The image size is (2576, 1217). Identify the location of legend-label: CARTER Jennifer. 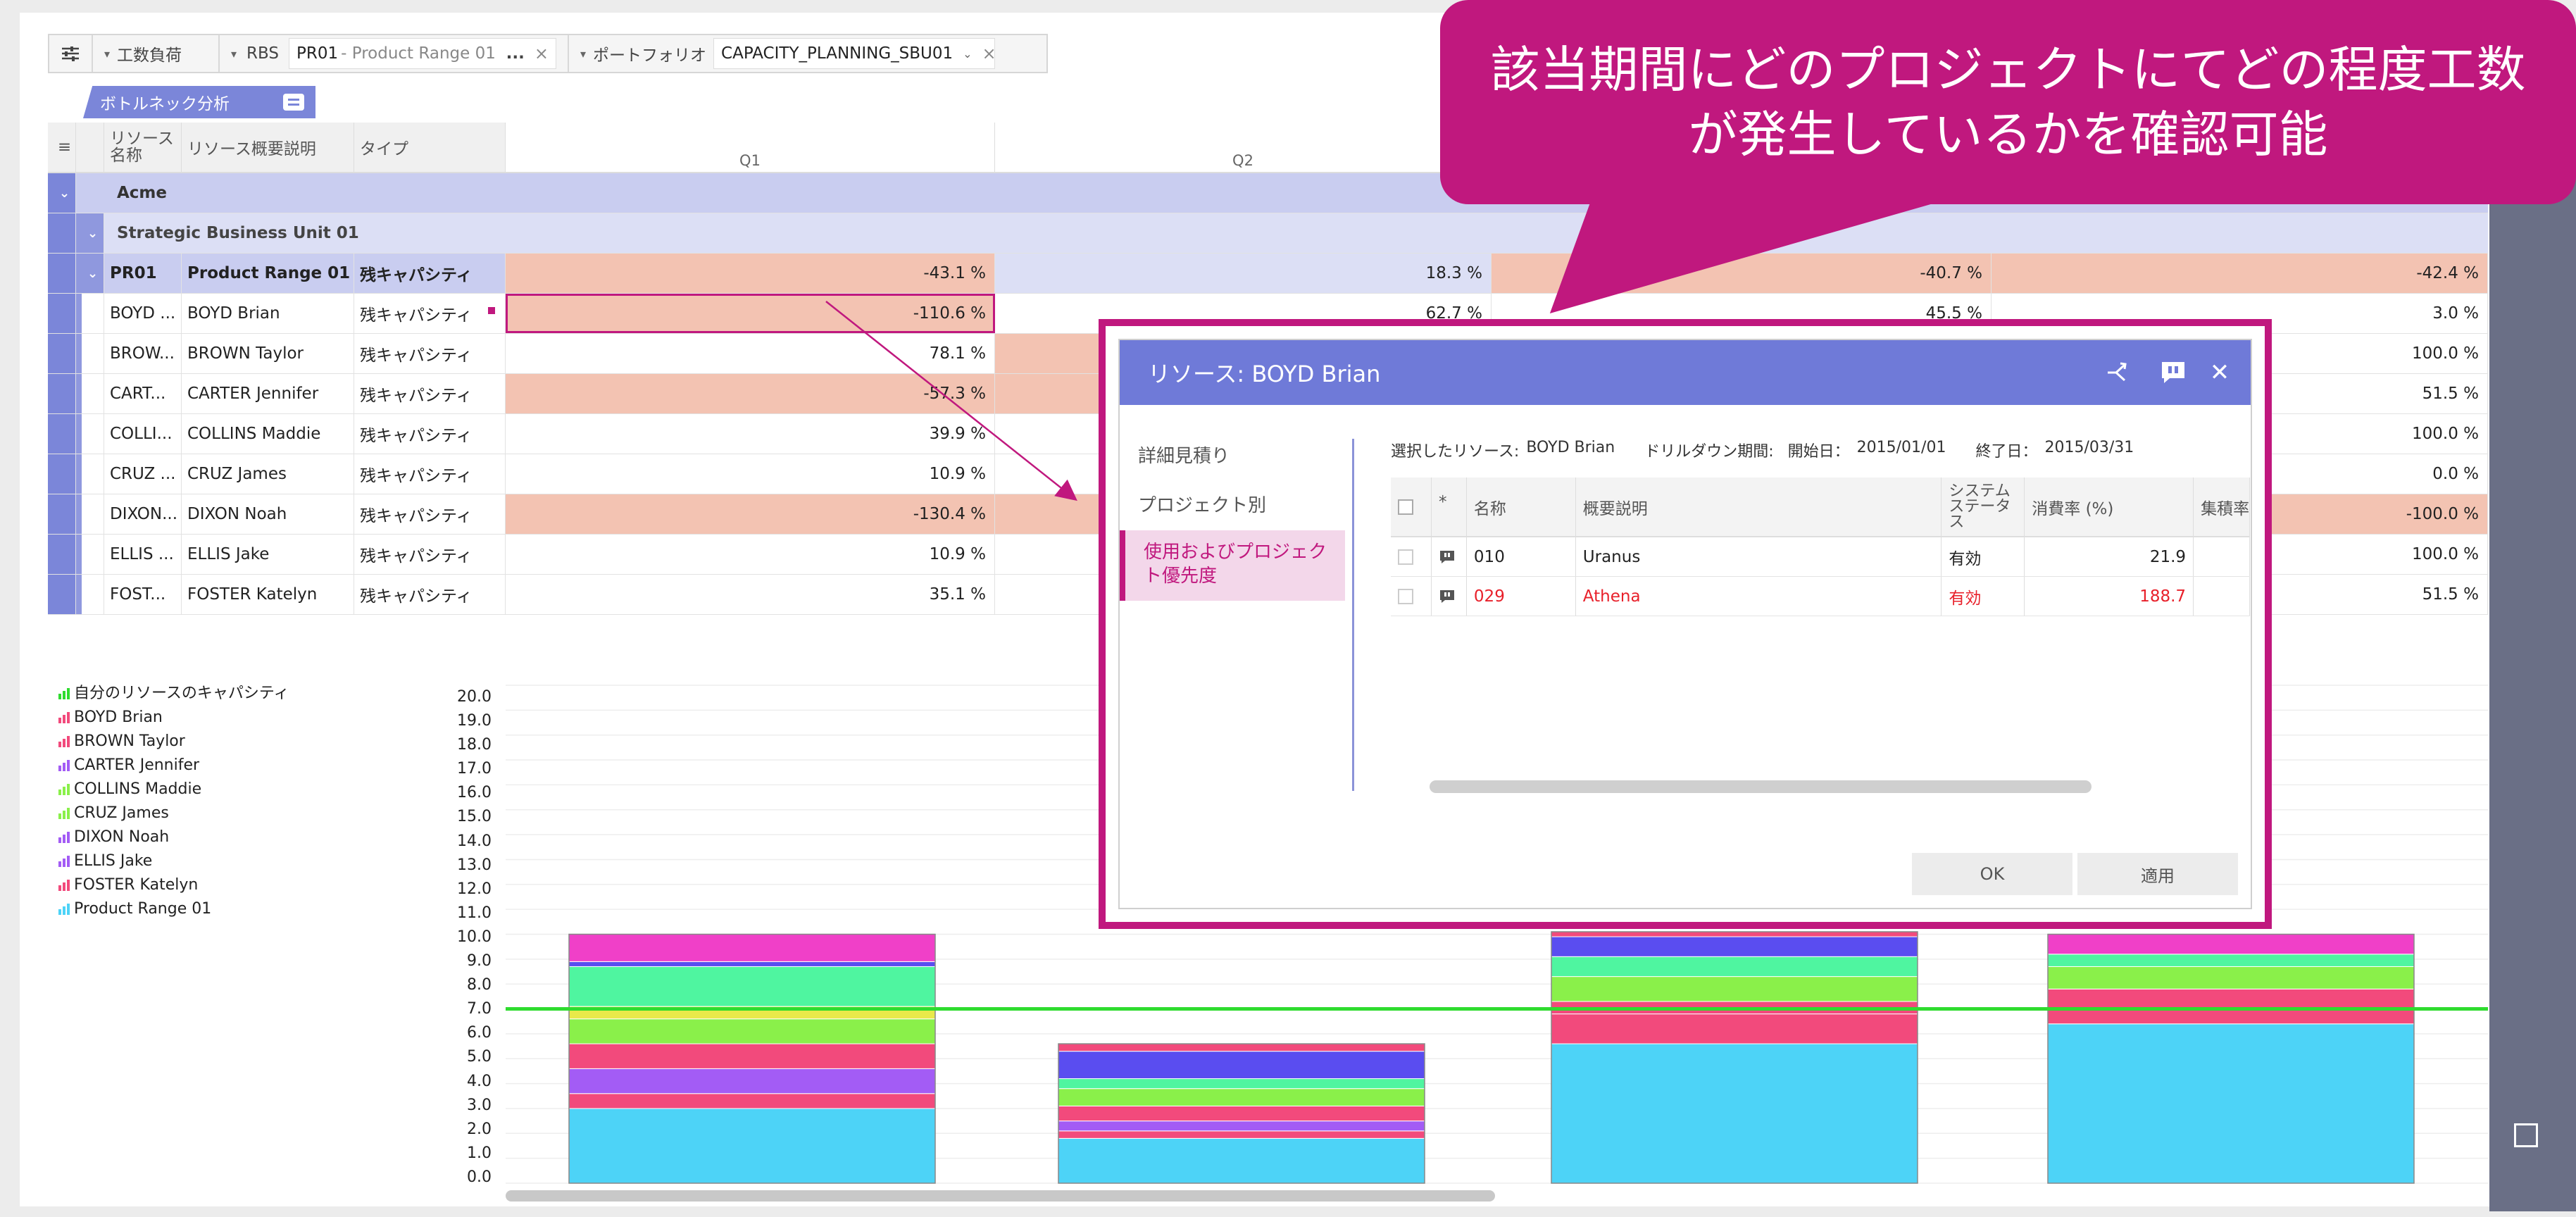
(137, 765).